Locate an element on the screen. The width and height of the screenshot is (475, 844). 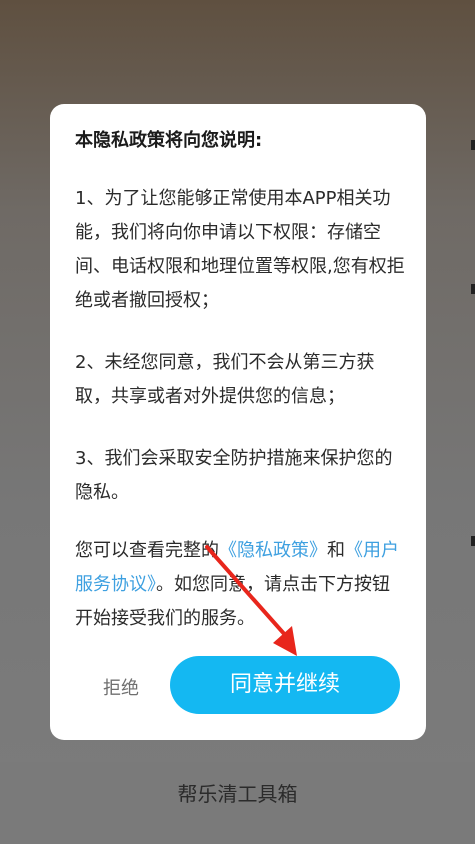
dialog-title: 本隐私政策将向您说明: is located at coordinates (169, 140).